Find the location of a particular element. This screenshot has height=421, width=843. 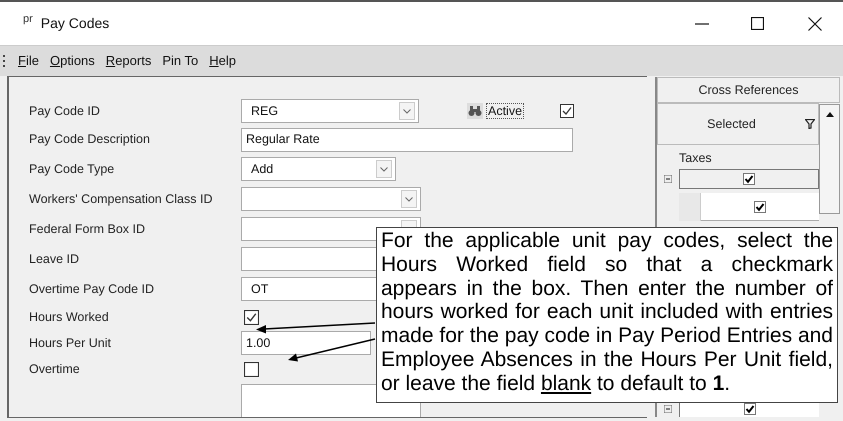

field-label: Workers' Compensation Class ID is located at coordinates (121, 199).